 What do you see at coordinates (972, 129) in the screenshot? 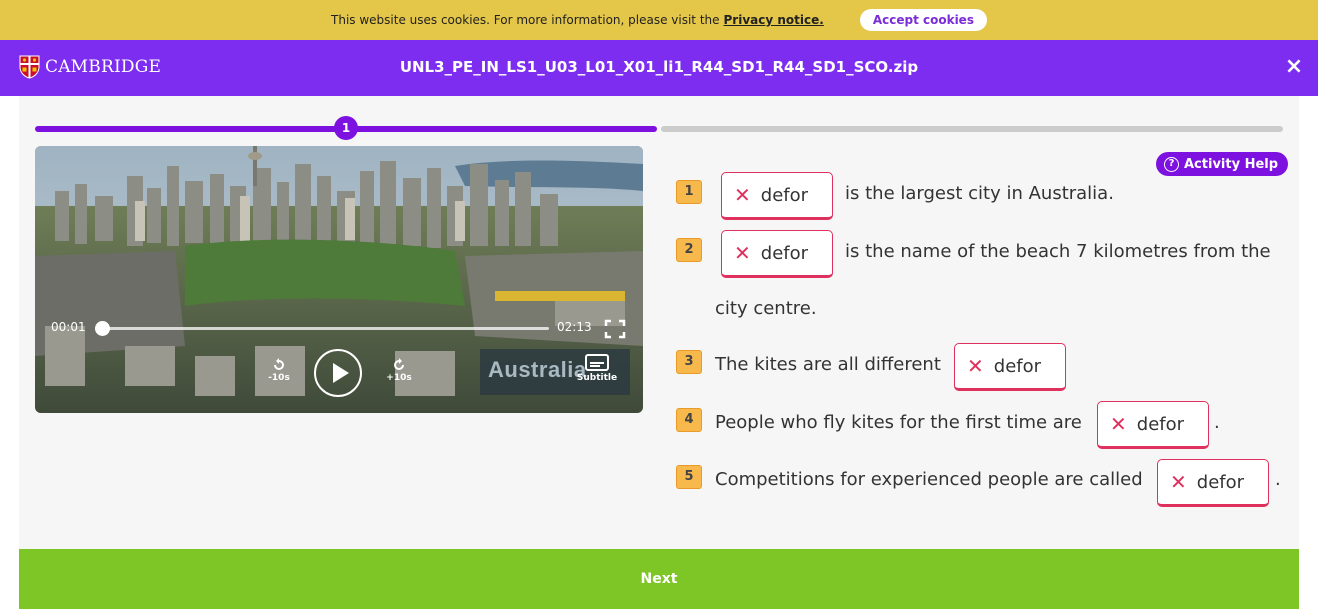
I see `progress-remaining` at bounding box center [972, 129].